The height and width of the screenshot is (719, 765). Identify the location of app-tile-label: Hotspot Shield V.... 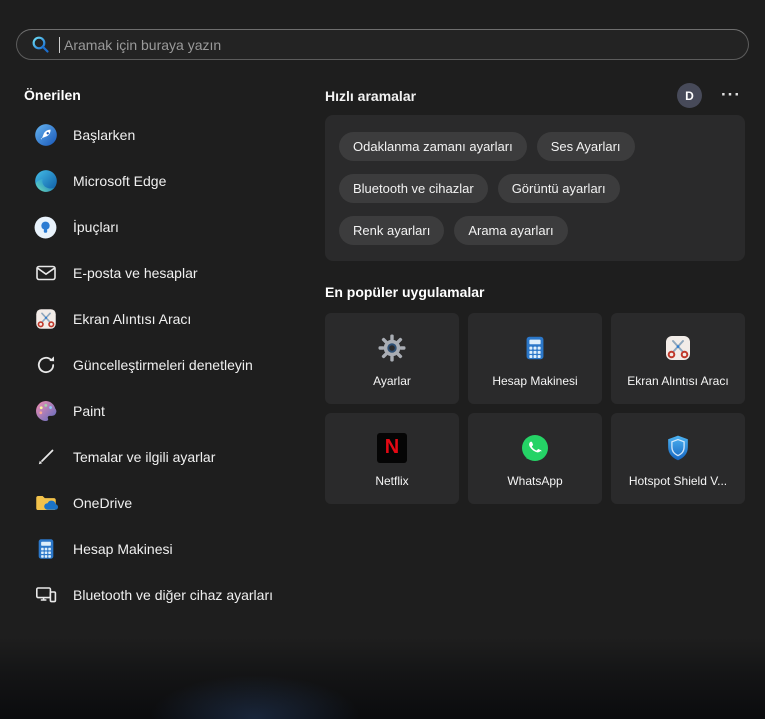
(678, 480).